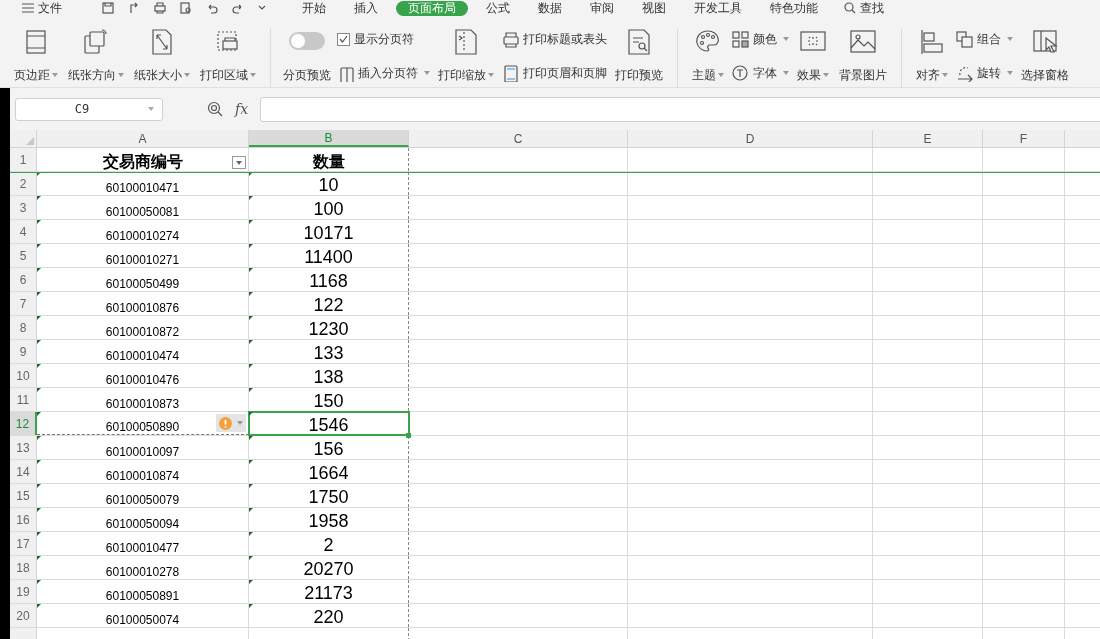 This screenshot has height=639, width=1100. I want to click on ribbon-tab: 视图, so click(654, 8).